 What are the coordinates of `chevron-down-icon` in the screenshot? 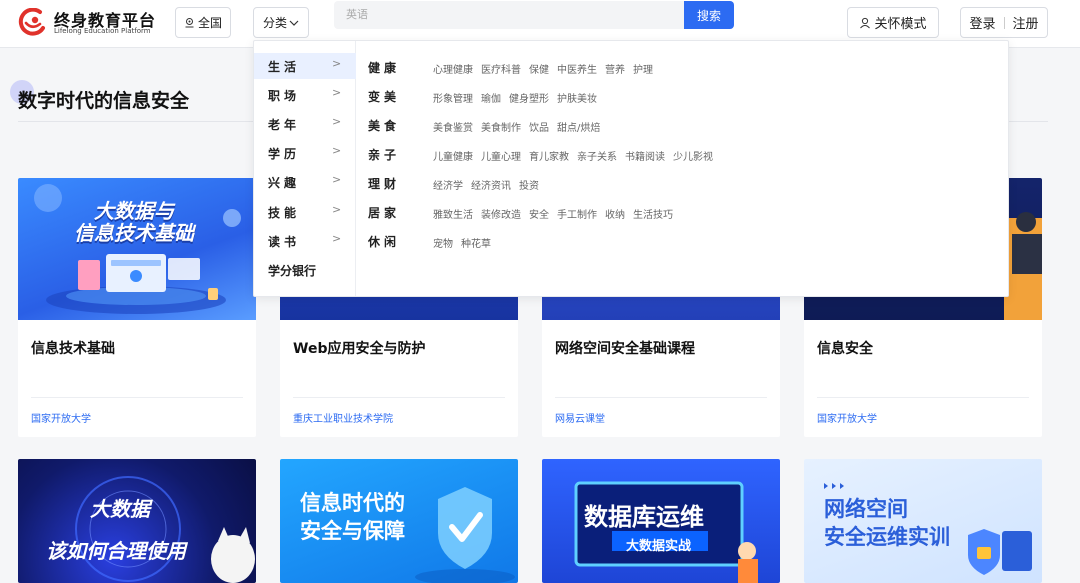 It's located at (294, 23).